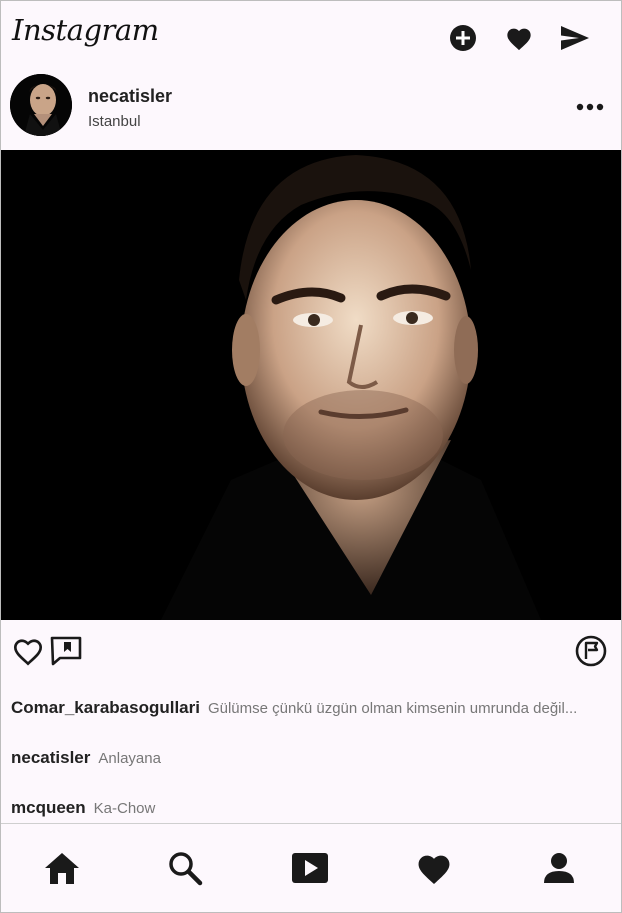 This screenshot has height=913, width=622. What do you see at coordinates (434, 868) in the screenshot?
I see `activity-icon` at bounding box center [434, 868].